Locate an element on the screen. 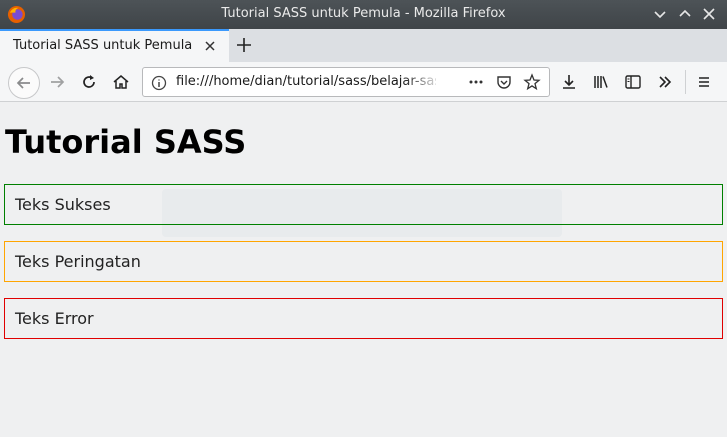  success-box: Teks Sukses is located at coordinates (363, 204).